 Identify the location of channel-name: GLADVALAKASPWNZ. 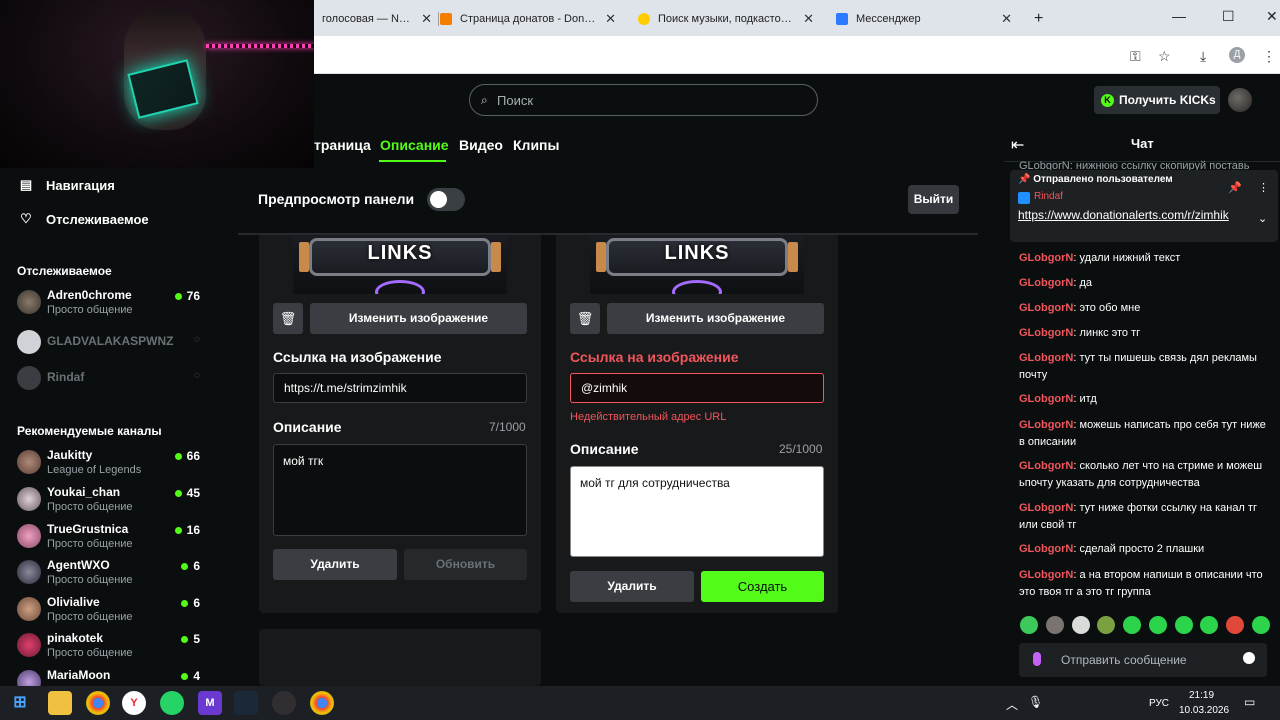
(110, 341).